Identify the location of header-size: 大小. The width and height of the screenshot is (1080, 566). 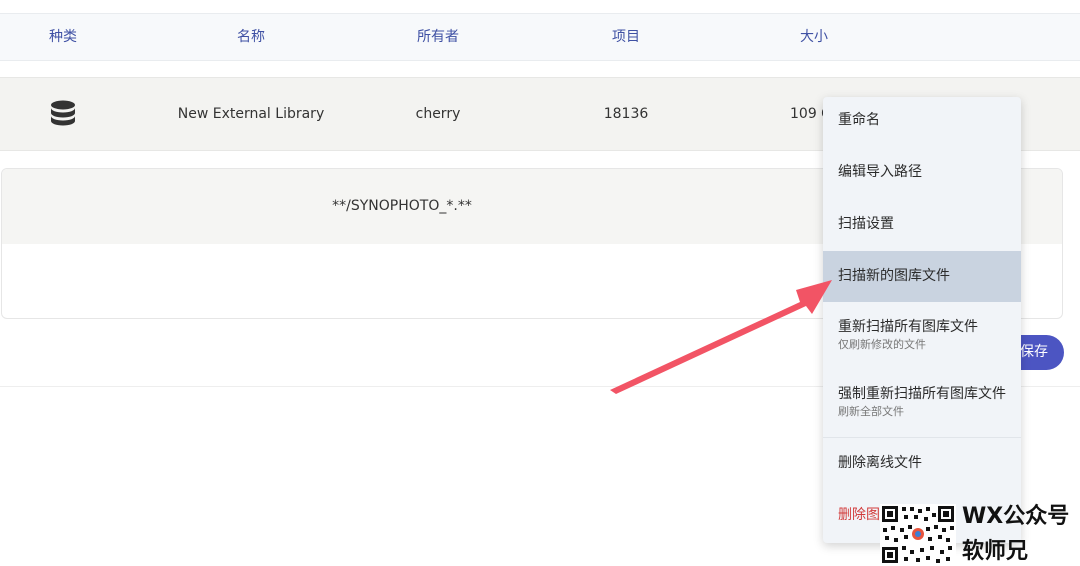
(814, 37).